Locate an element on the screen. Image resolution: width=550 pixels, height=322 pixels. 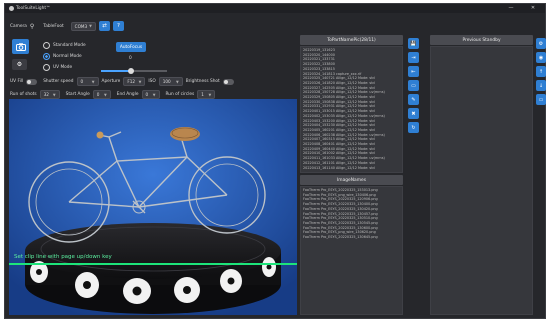
camera-icon is located at coordinates (20, 46).